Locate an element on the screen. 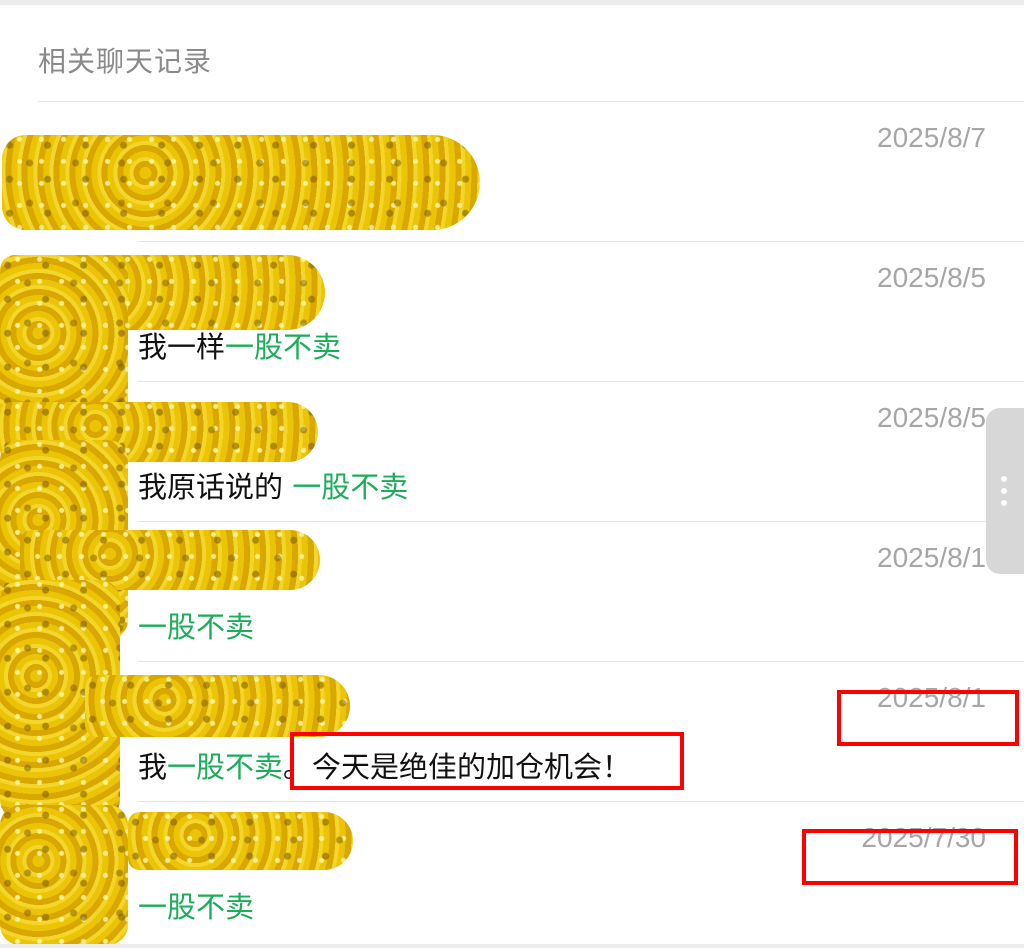 The image size is (1024, 948). bottom-divider is located at coordinates (512, 946).